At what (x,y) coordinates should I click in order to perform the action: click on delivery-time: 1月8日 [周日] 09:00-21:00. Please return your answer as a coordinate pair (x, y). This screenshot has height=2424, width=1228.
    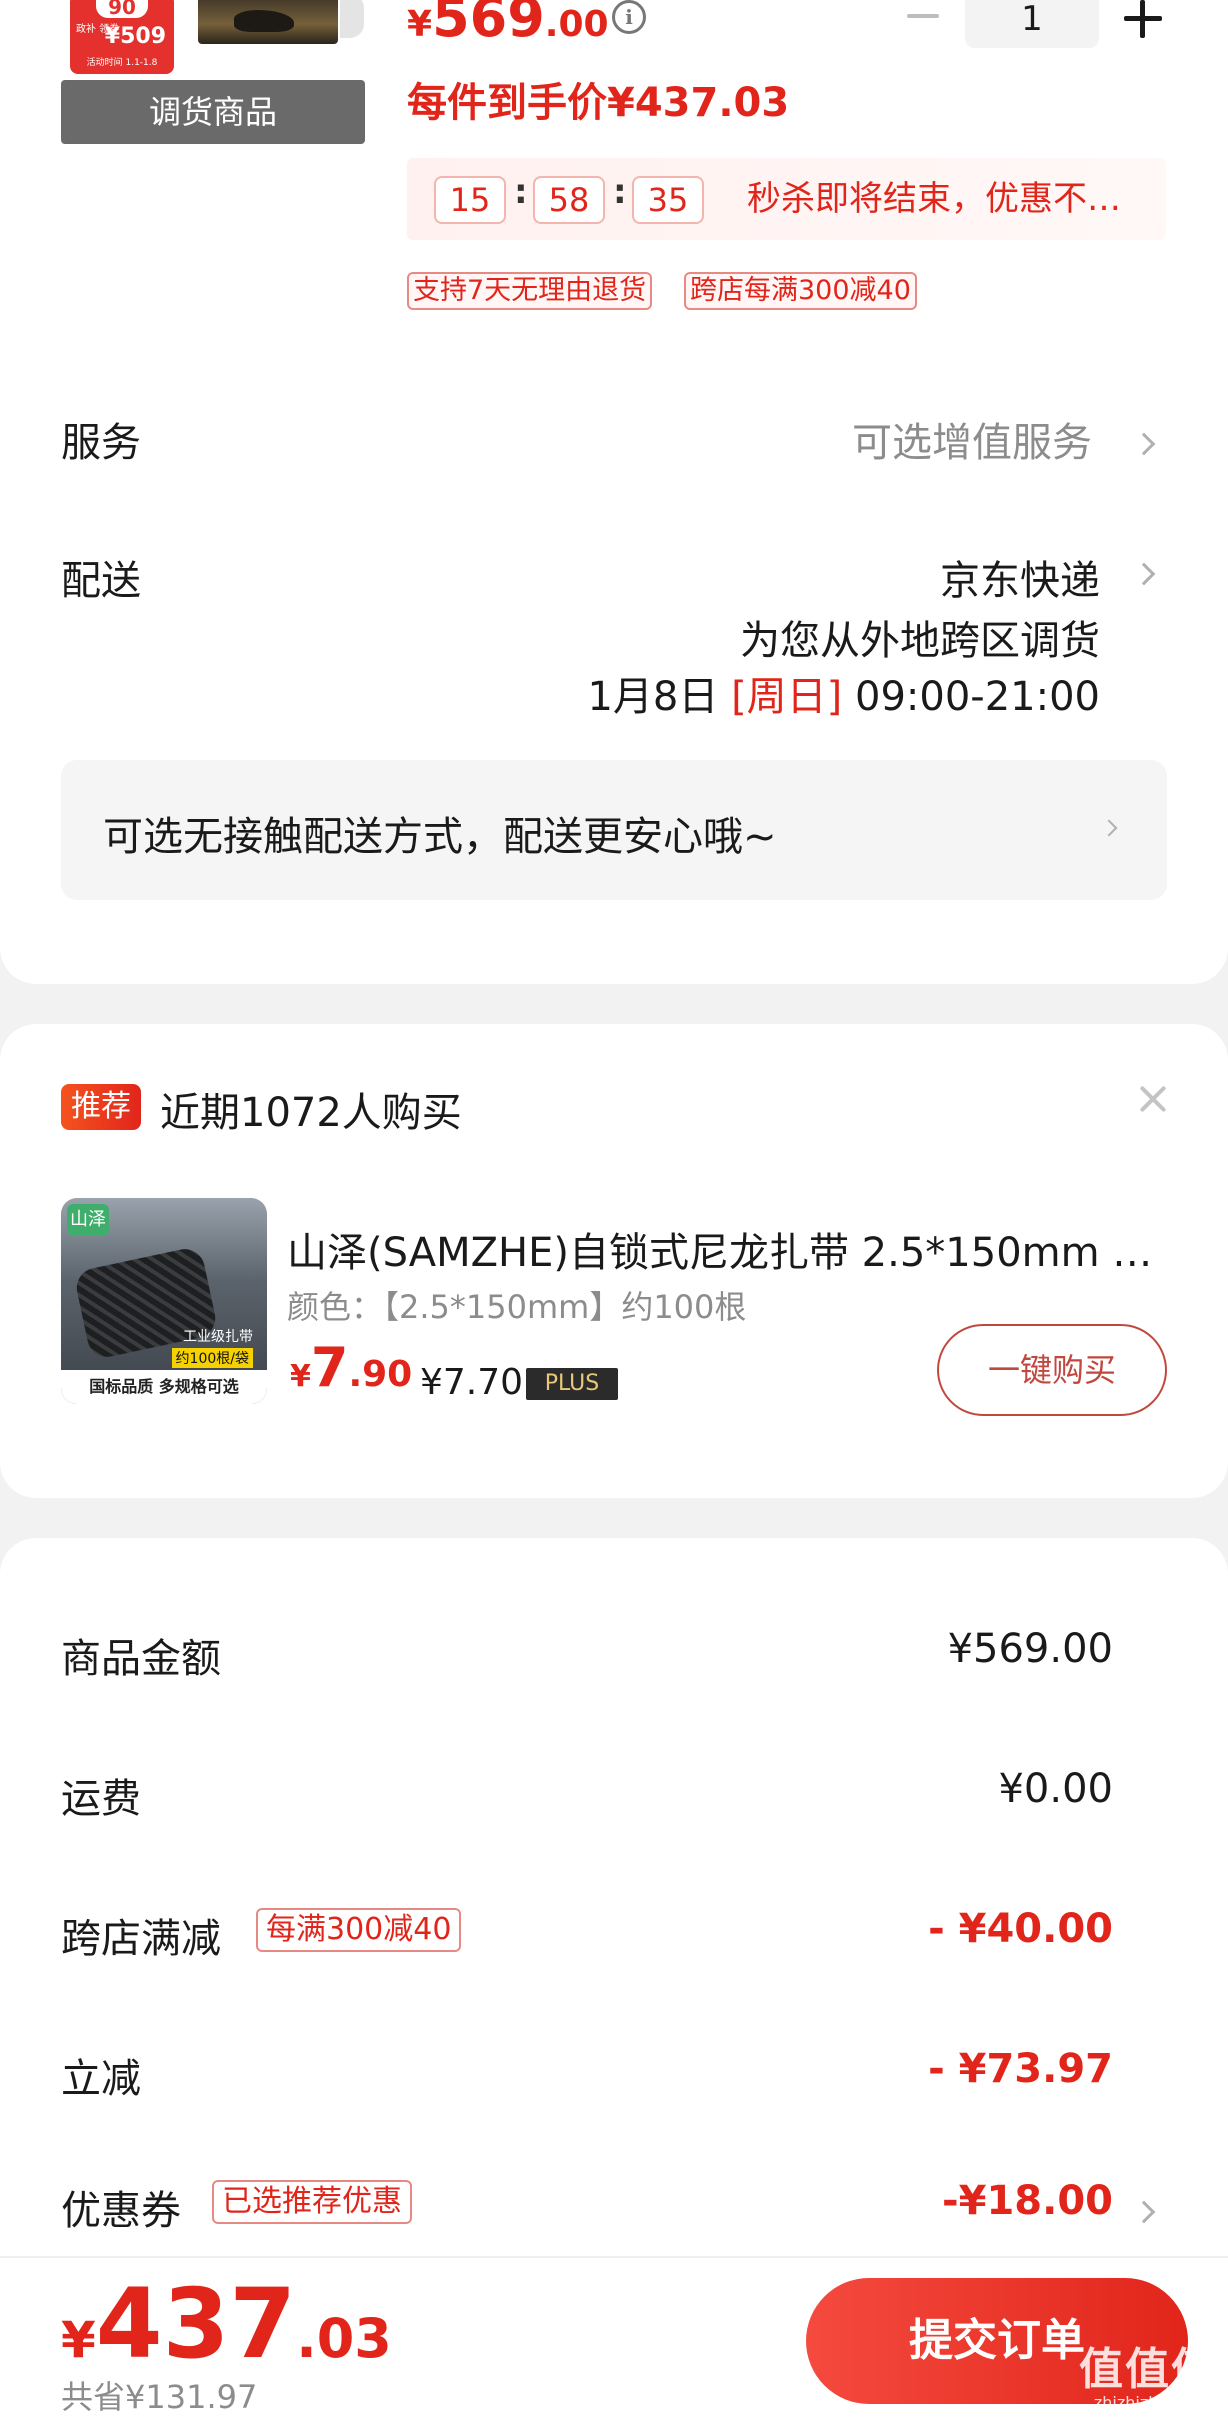
    Looking at the image, I should click on (843, 693).